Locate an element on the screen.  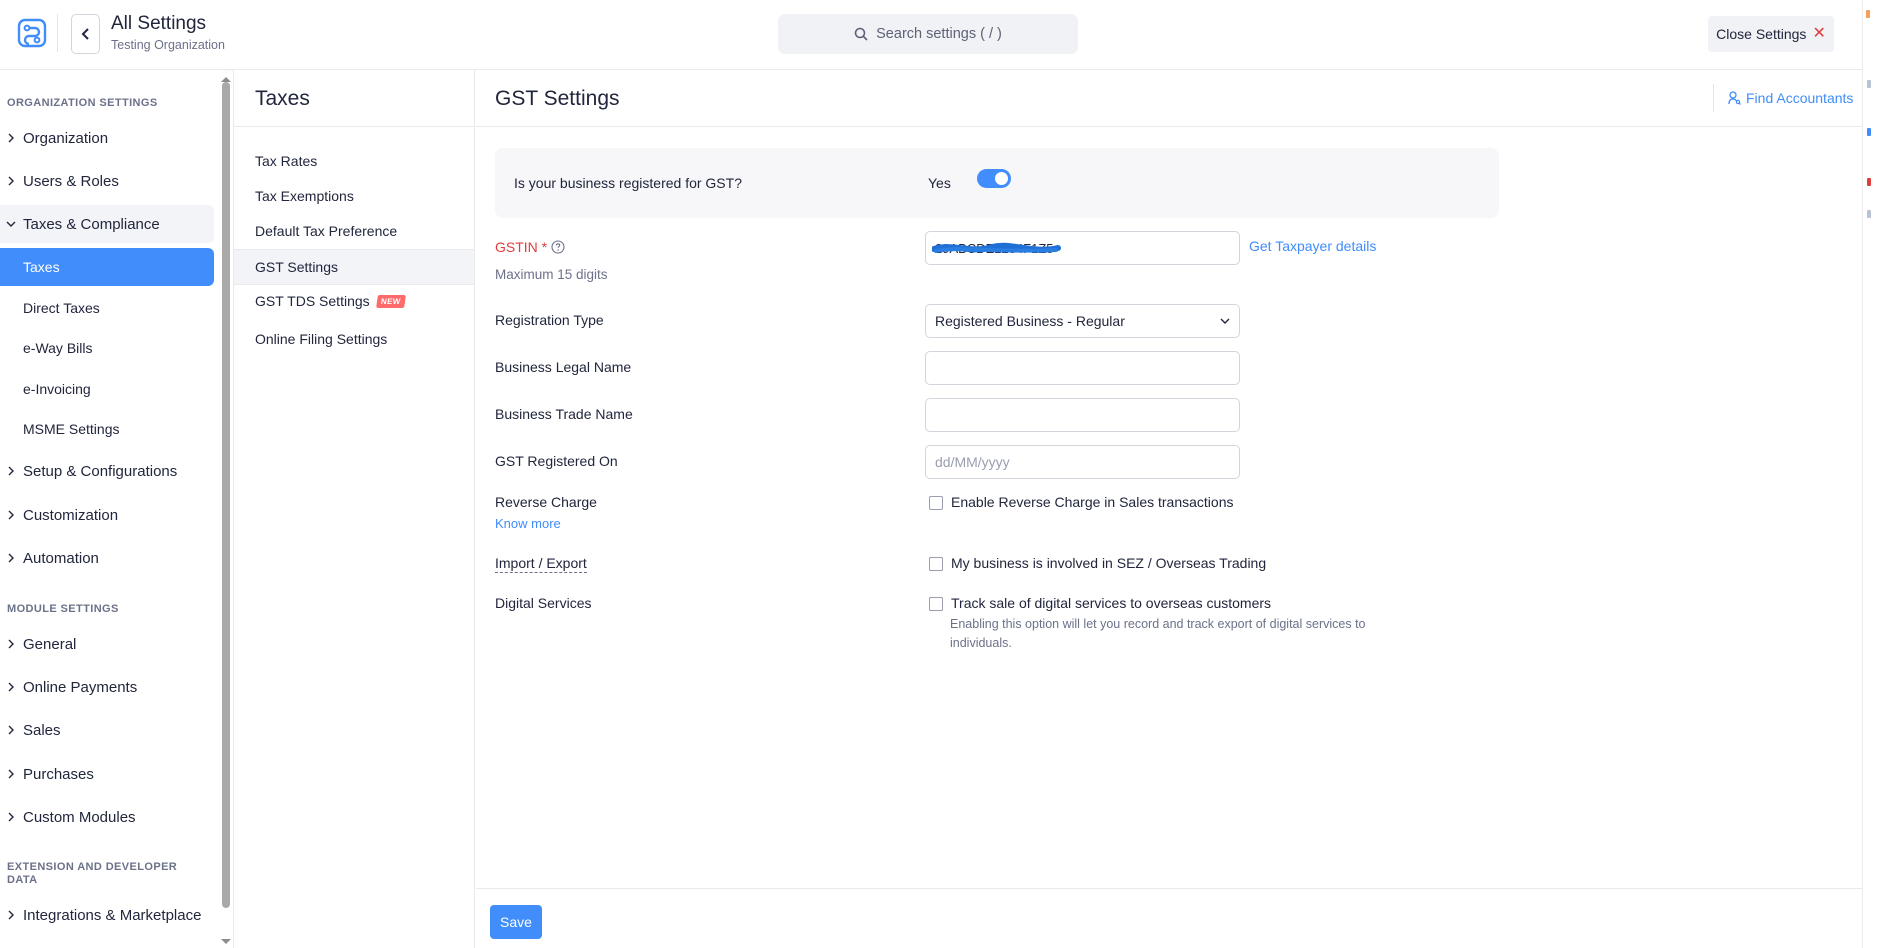
header-divider is located at coordinates (57, 33).